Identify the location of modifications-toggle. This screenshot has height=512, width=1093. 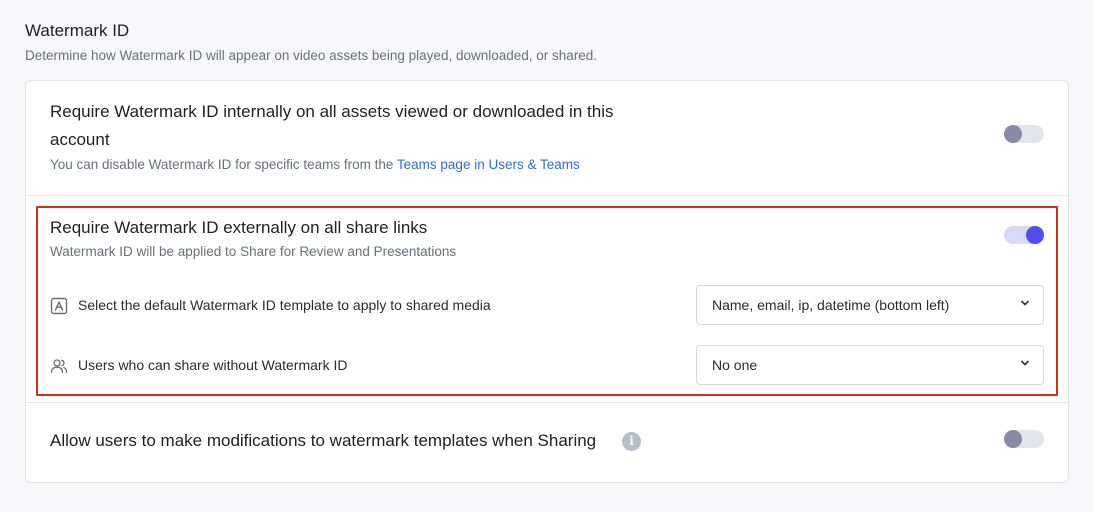
(1024, 439).